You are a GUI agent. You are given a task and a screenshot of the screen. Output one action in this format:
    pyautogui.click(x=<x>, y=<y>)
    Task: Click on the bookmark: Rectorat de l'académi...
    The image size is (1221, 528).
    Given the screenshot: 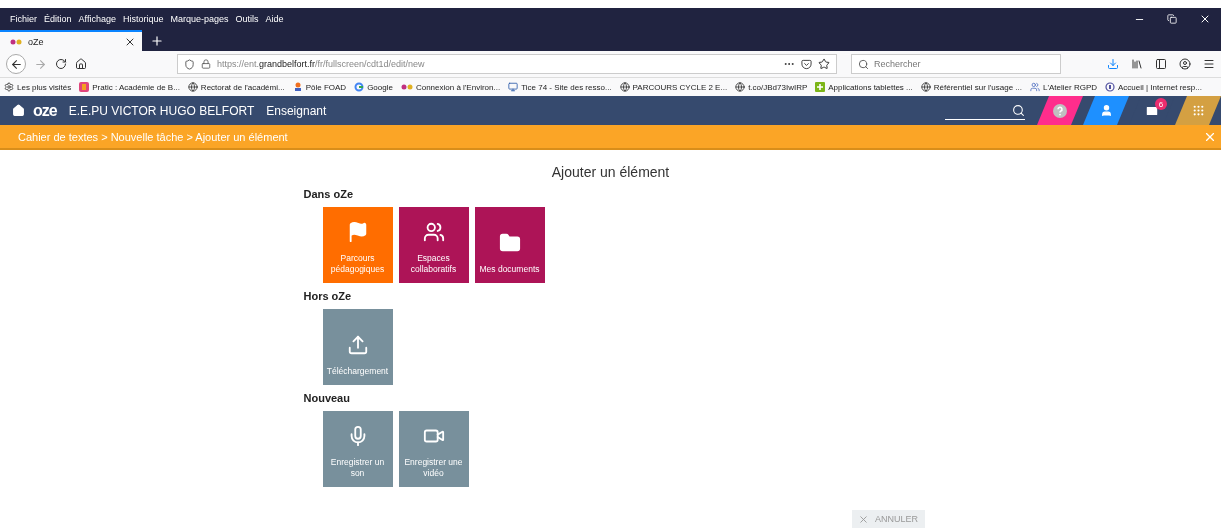 What is the action you would take?
    pyautogui.click(x=236, y=87)
    